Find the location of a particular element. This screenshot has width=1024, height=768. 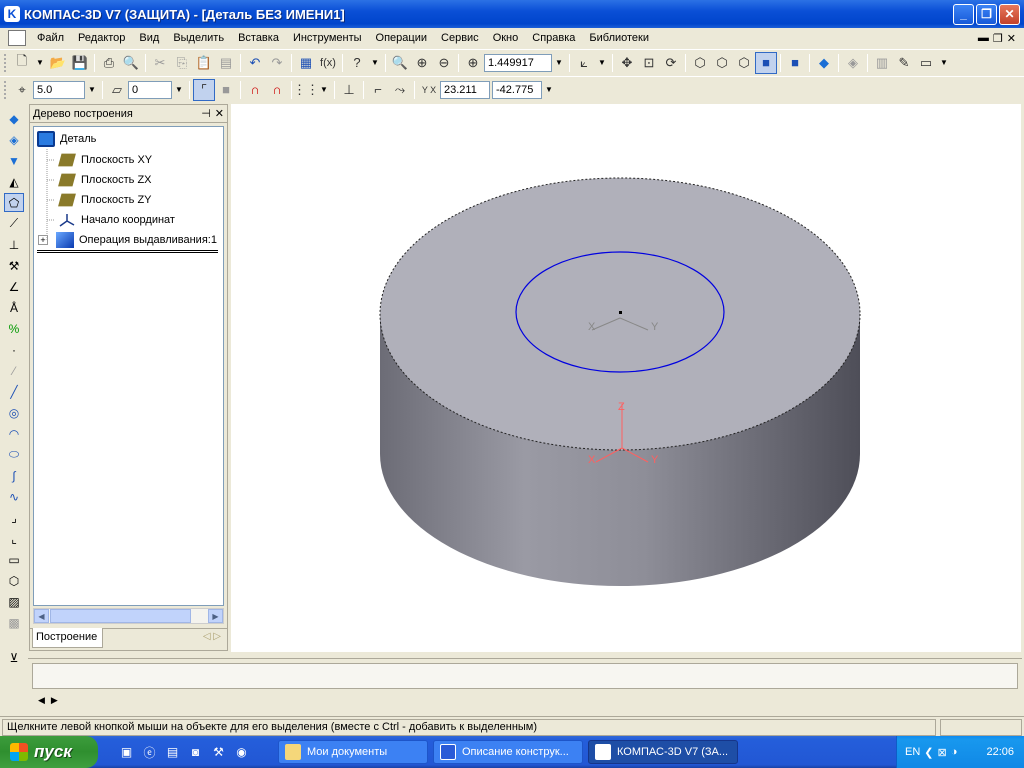

step-field: 5.0 is located at coordinates (59, 89).